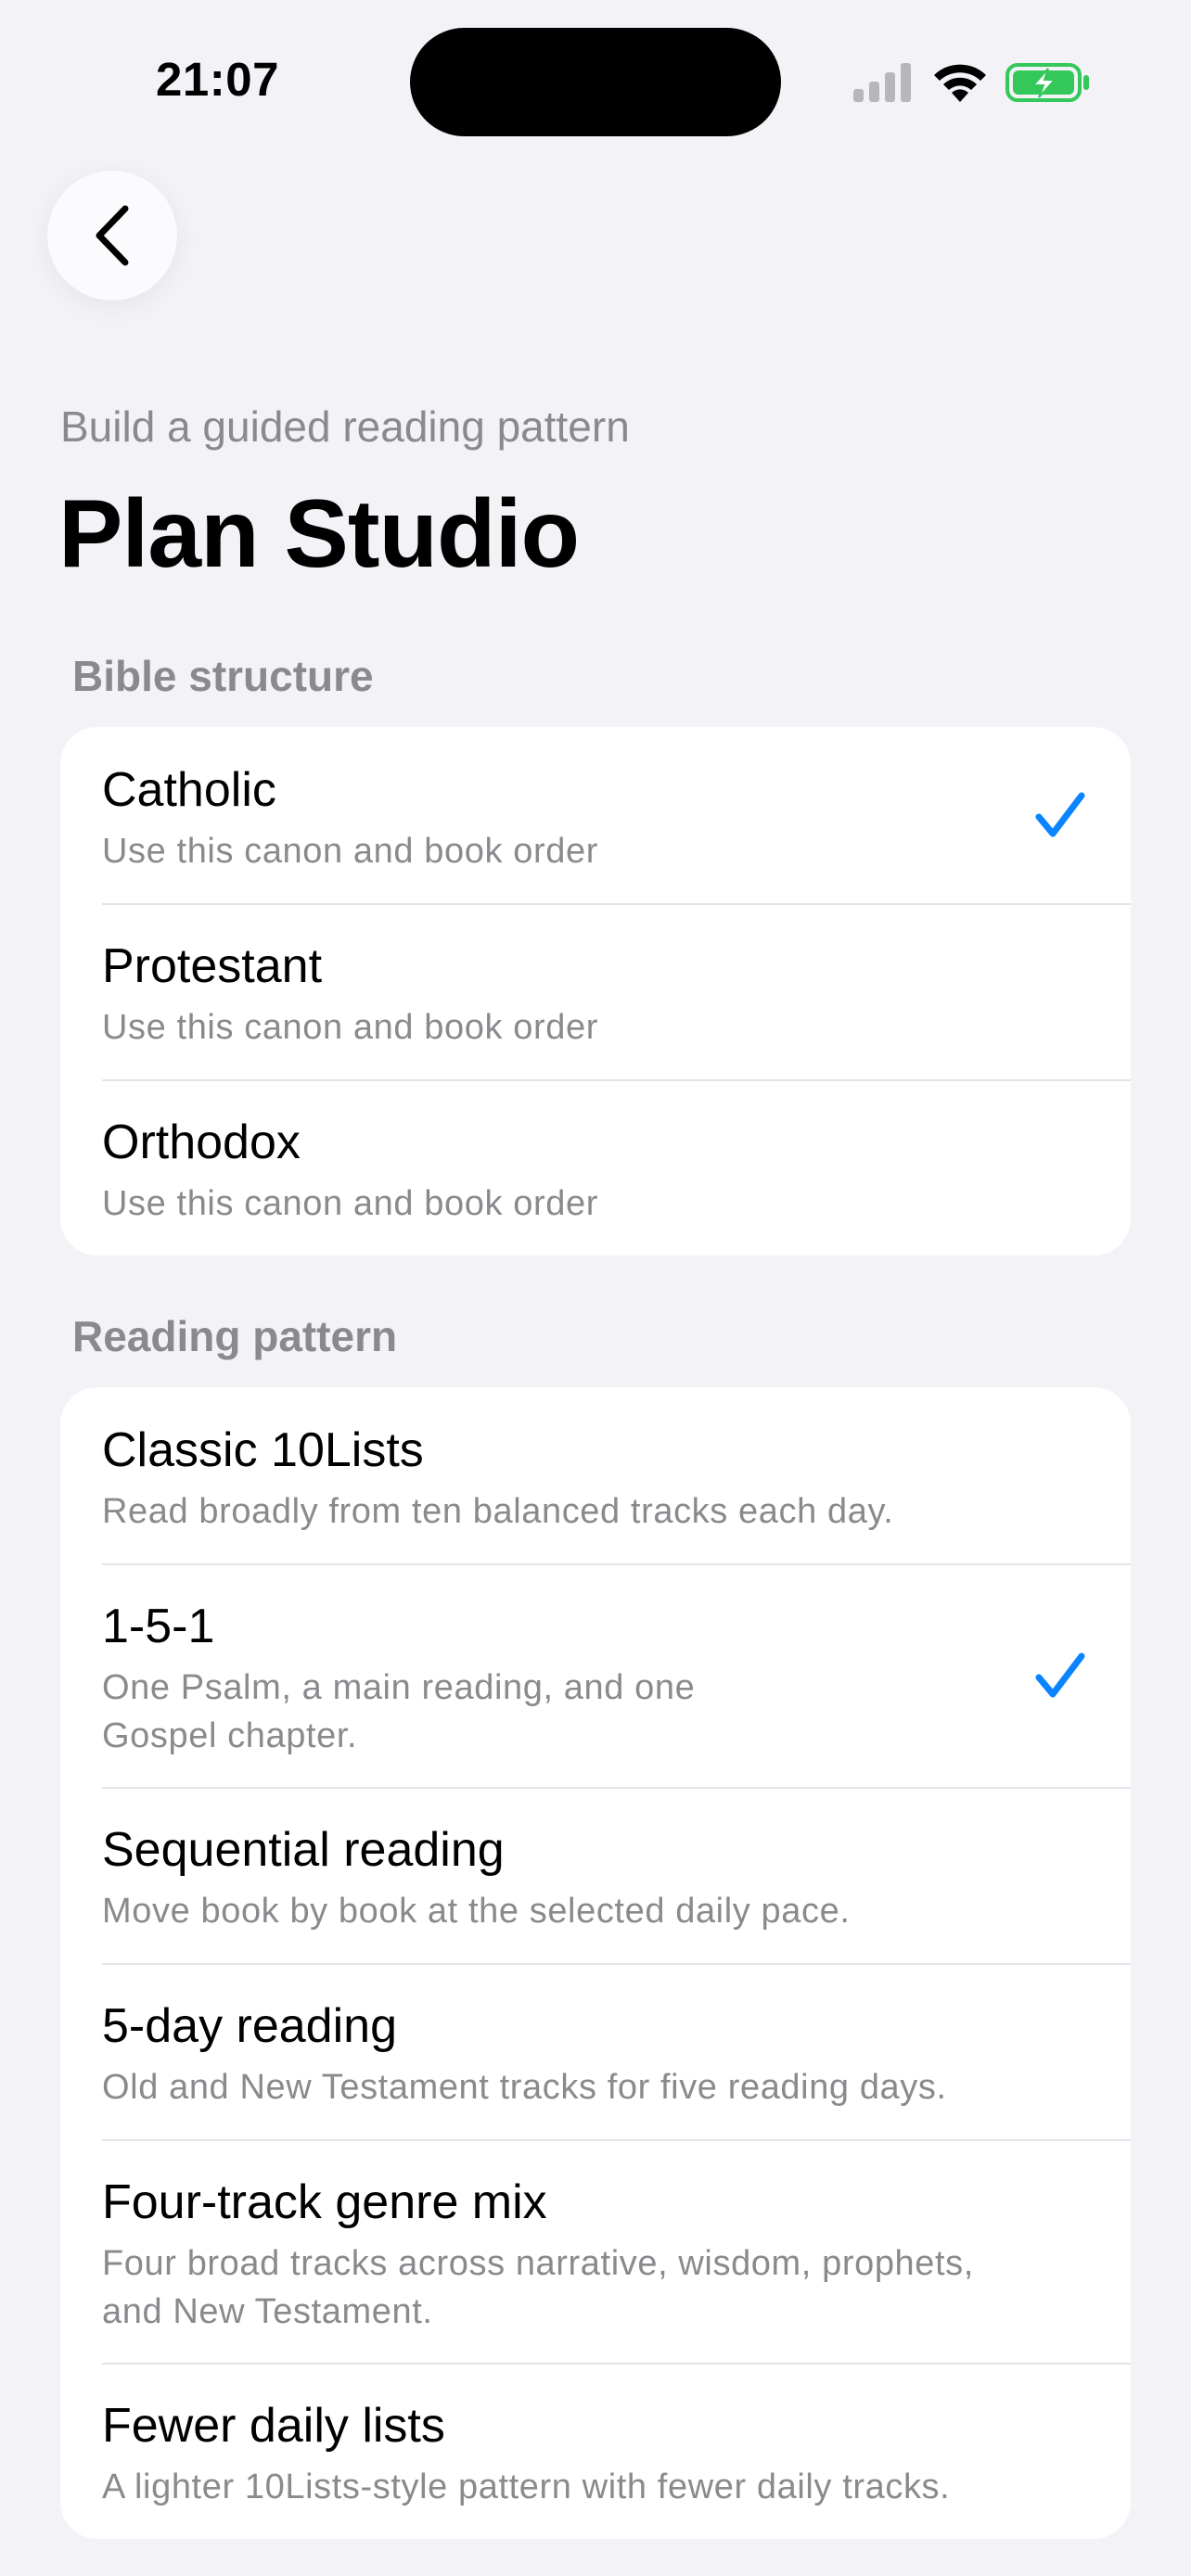  Describe the element at coordinates (319, 534) in the screenshot. I see `page-title: Plan Studio` at that location.